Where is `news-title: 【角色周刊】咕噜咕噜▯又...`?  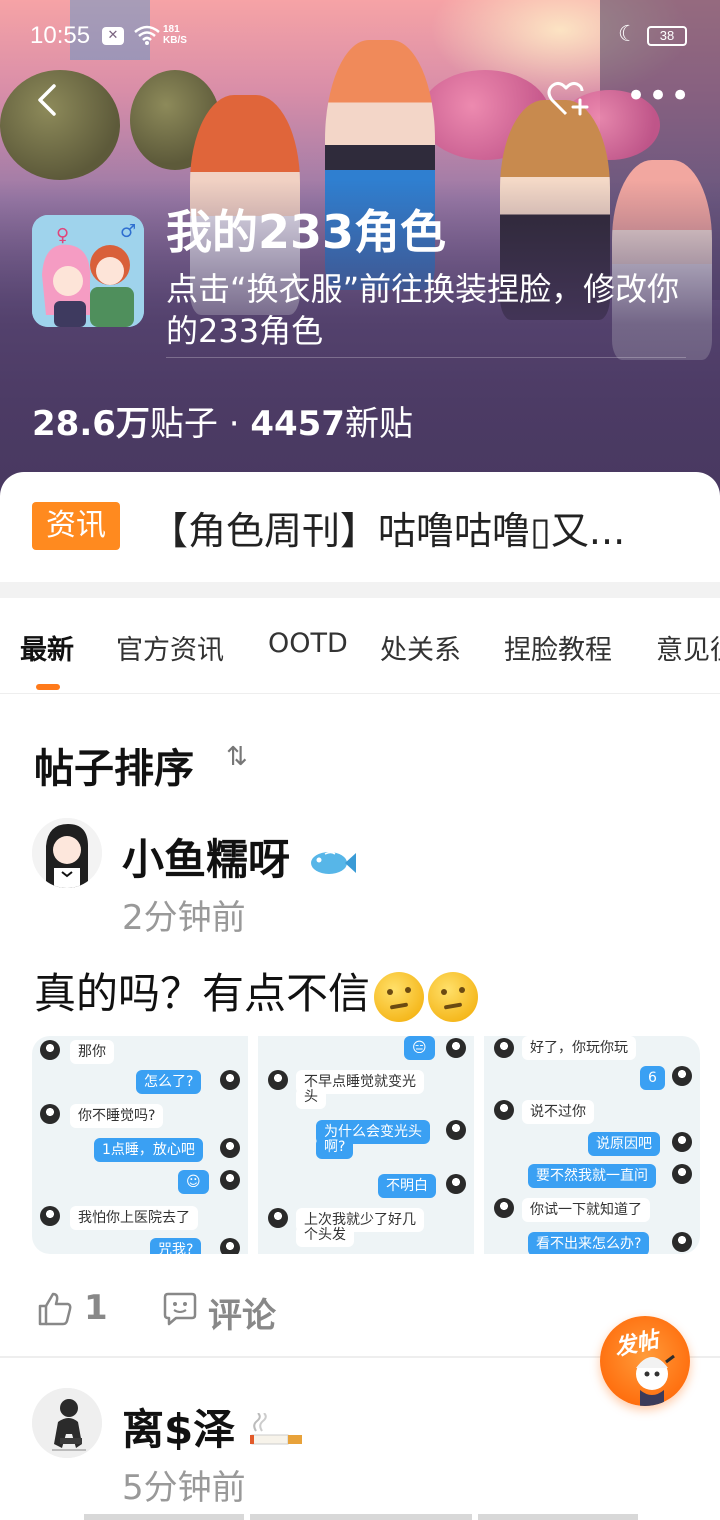 news-title: 【角色周刊】咕噜咕噜▯又... is located at coordinates (415, 527).